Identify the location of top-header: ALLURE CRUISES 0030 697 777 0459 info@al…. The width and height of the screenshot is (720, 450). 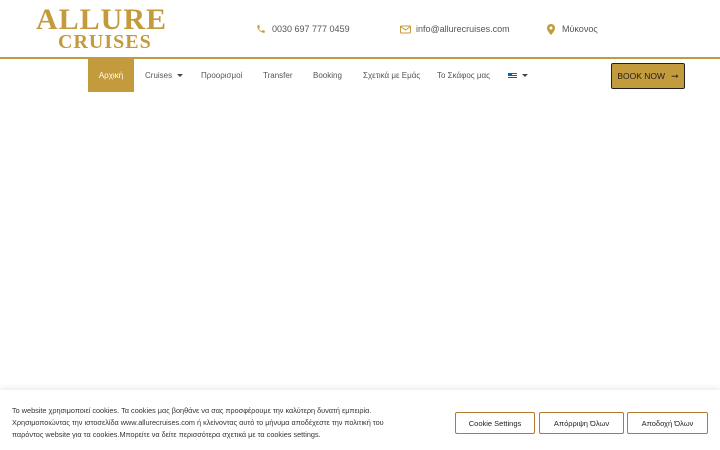
(360, 29).